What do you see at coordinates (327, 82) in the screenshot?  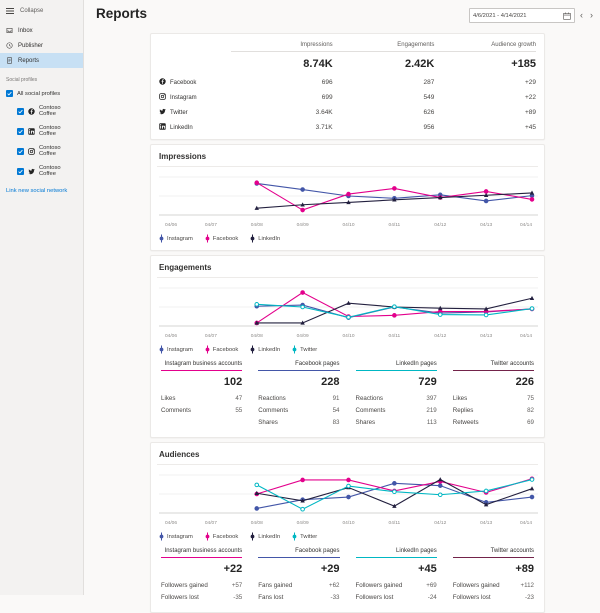 I see `summary-cell: 696` at bounding box center [327, 82].